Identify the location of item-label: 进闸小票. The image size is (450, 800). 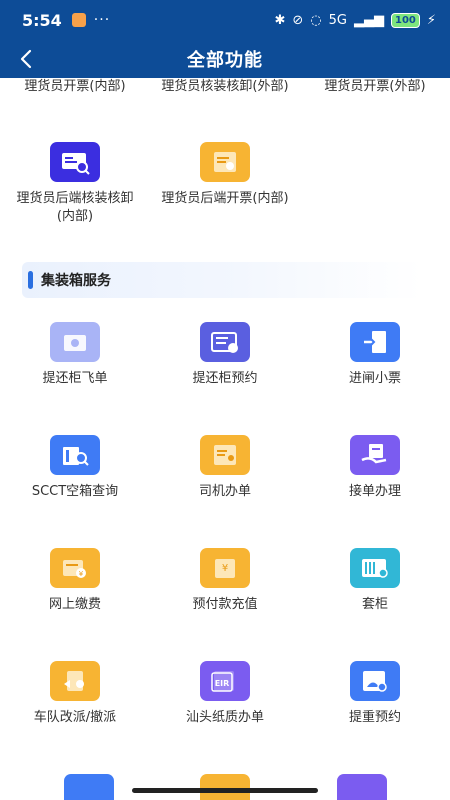
(374, 378).